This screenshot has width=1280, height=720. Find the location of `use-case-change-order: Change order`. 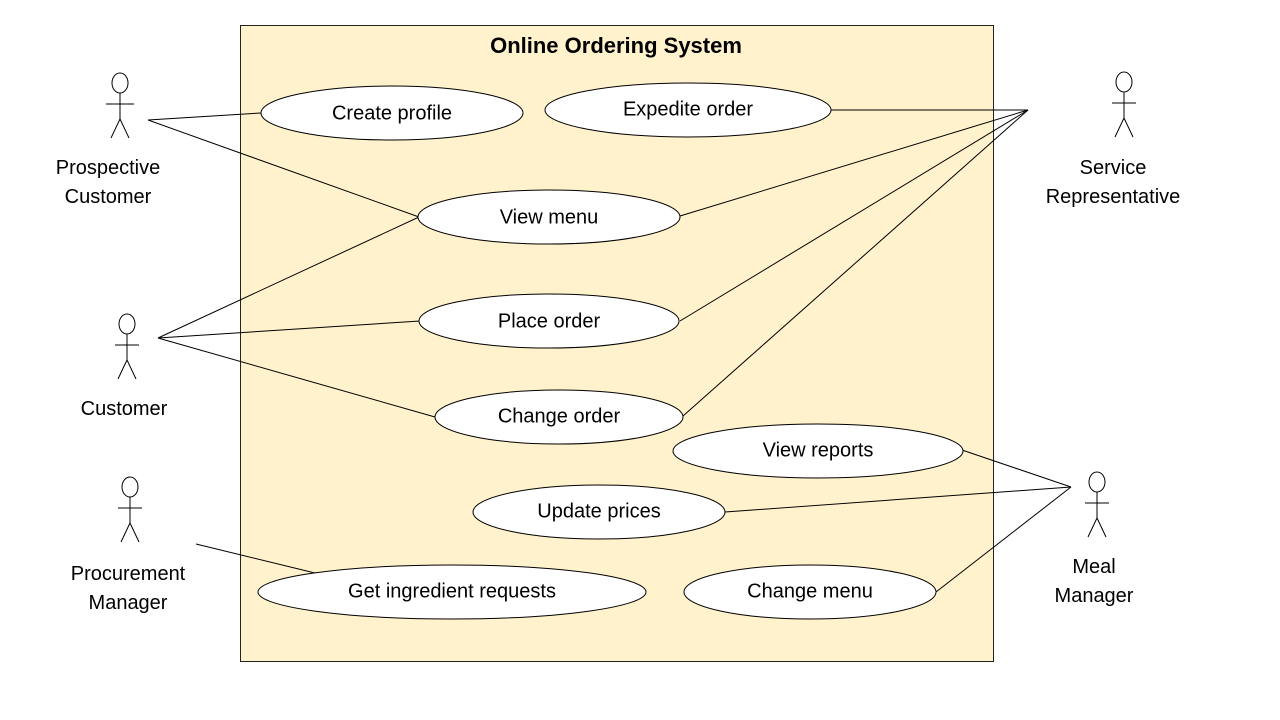

use-case-change-order: Change order is located at coordinates (559, 417).